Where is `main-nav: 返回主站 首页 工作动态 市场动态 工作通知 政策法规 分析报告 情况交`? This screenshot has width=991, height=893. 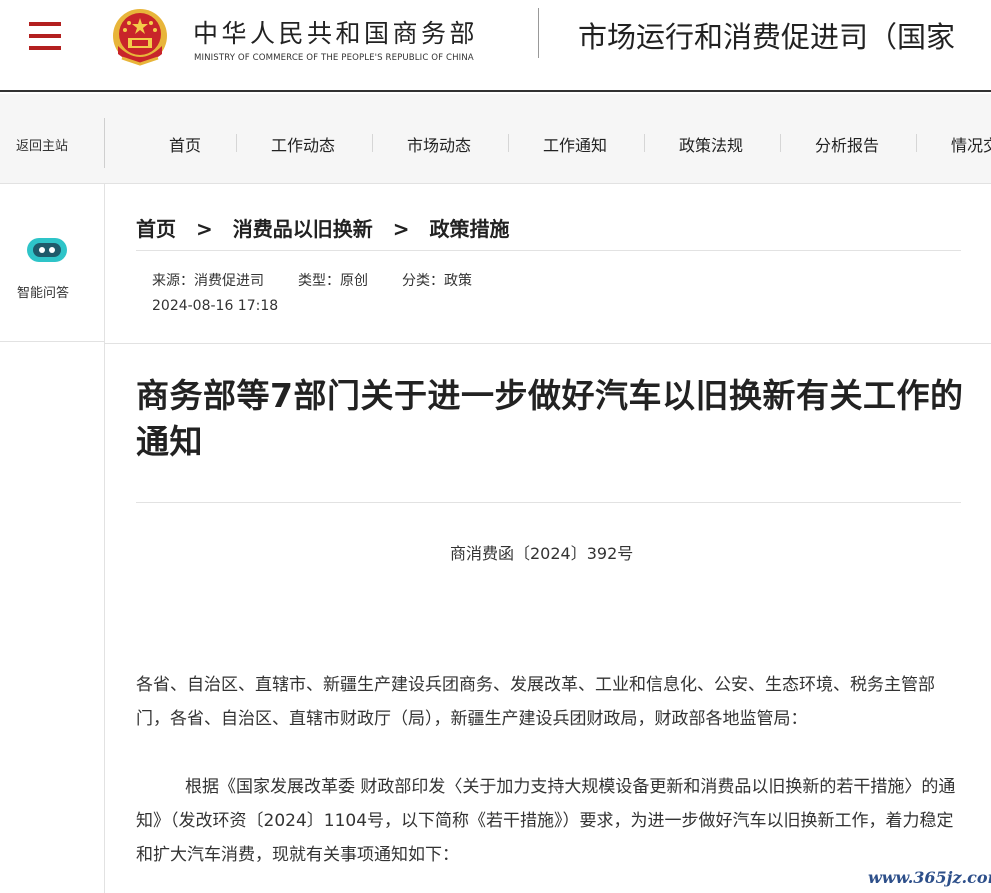
main-nav: 返回主站 首页 工作动态 市场动态 工作通知 政策法规 分析报告 情况交 is located at coordinates (495, 139).